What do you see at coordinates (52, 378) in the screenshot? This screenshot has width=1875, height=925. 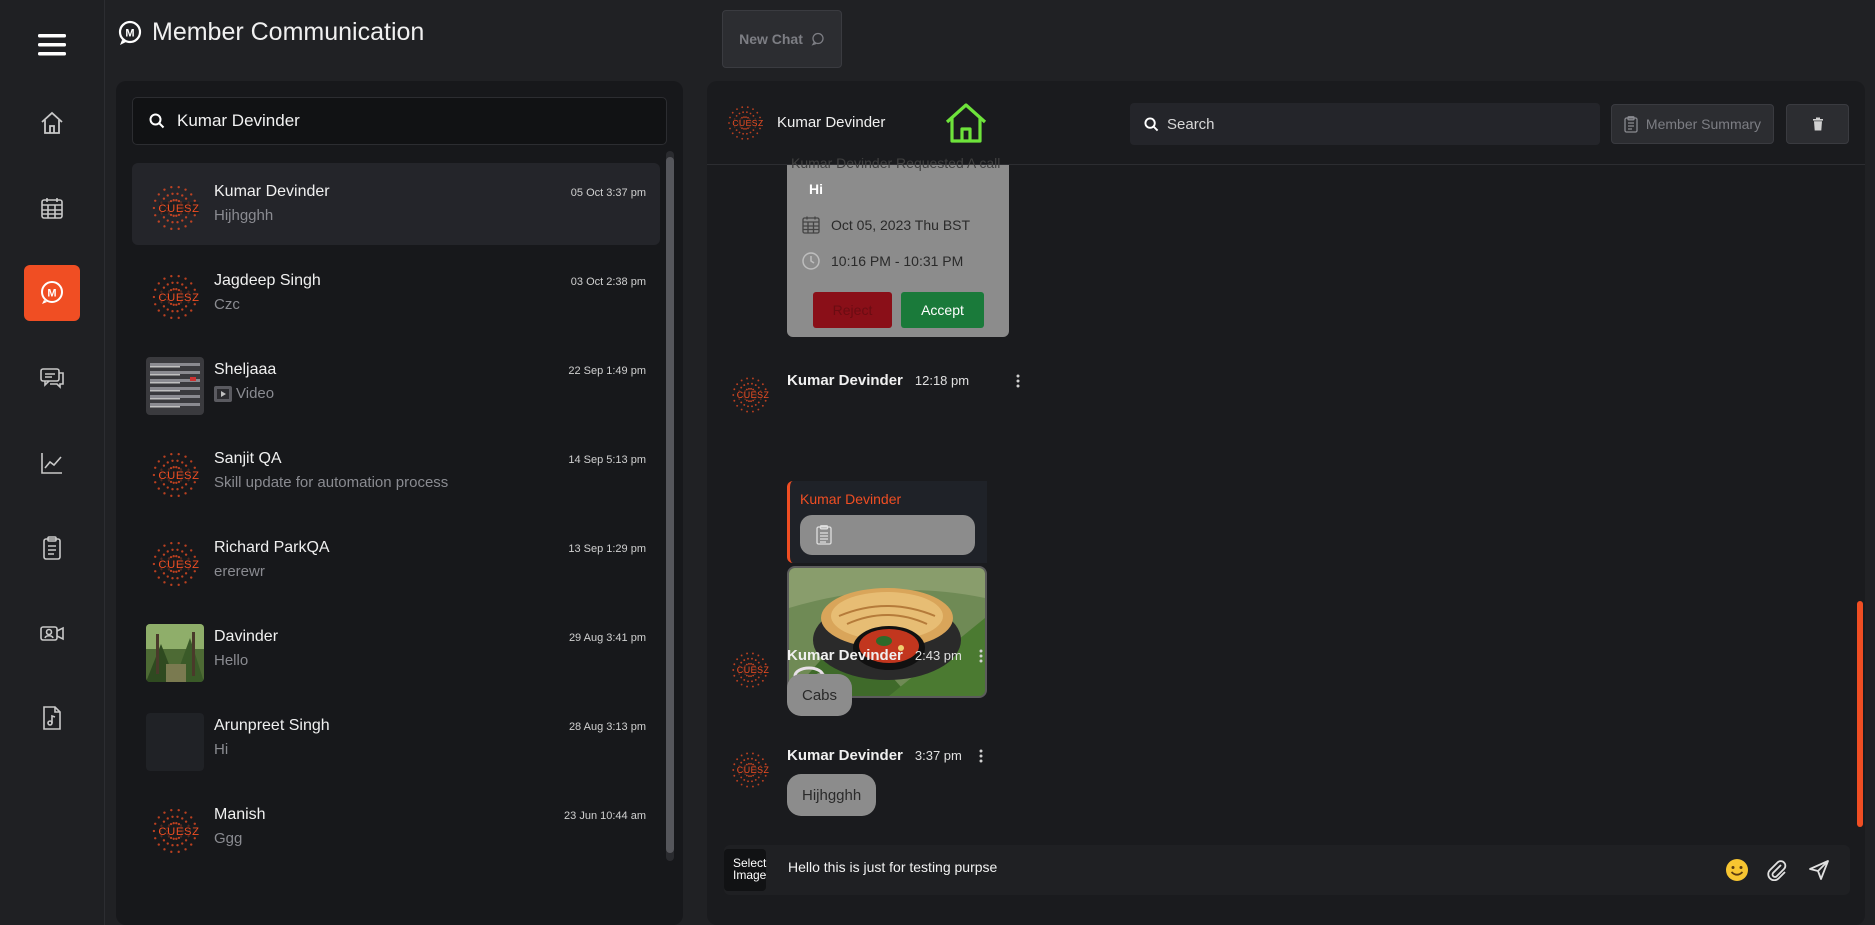 I see `nav-chat` at bounding box center [52, 378].